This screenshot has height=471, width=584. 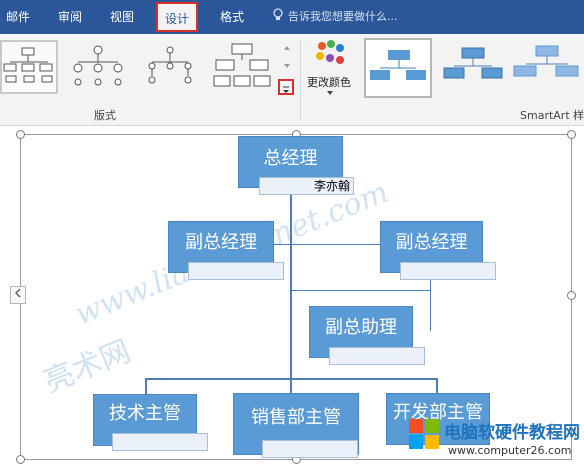 I want to click on org-node-vp-right-title: 副总经理, so click(x=431, y=242).